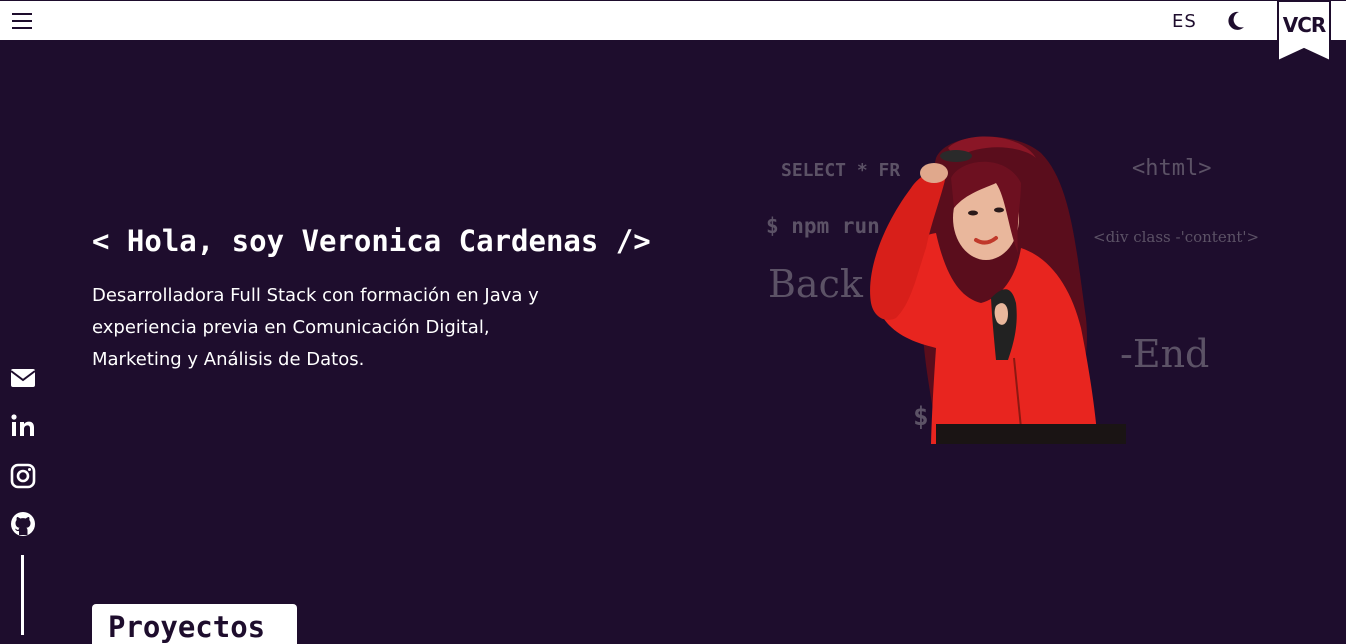 The width and height of the screenshot is (1346, 644). I want to click on code-word-html: <html>, so click(1172, 168).